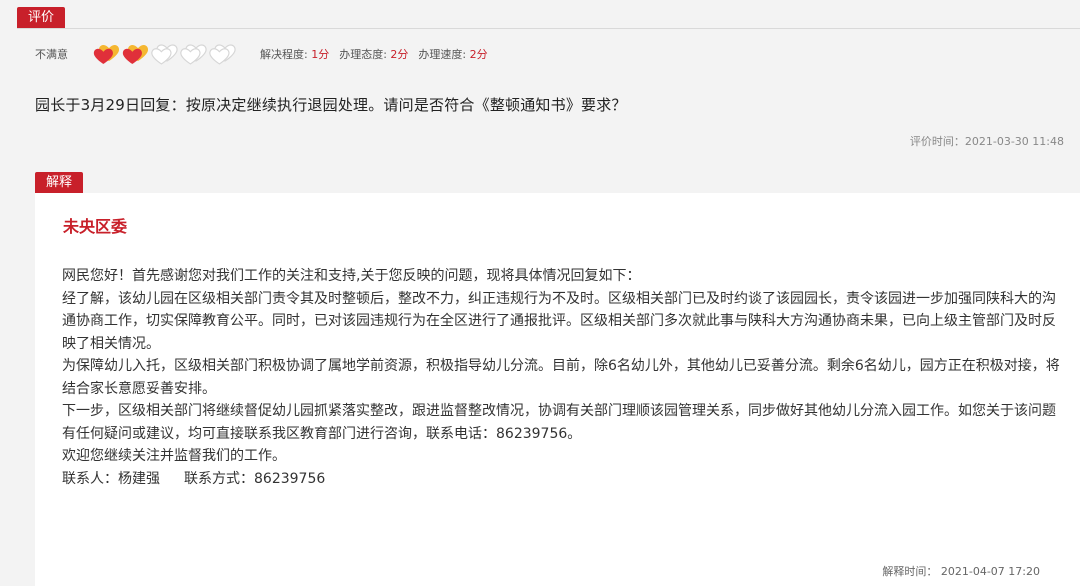 Image resolution: width=1080 pixels, height=586 pixels. I want to click on rating-metric: 解决程度: 1分, so click(294, 54).